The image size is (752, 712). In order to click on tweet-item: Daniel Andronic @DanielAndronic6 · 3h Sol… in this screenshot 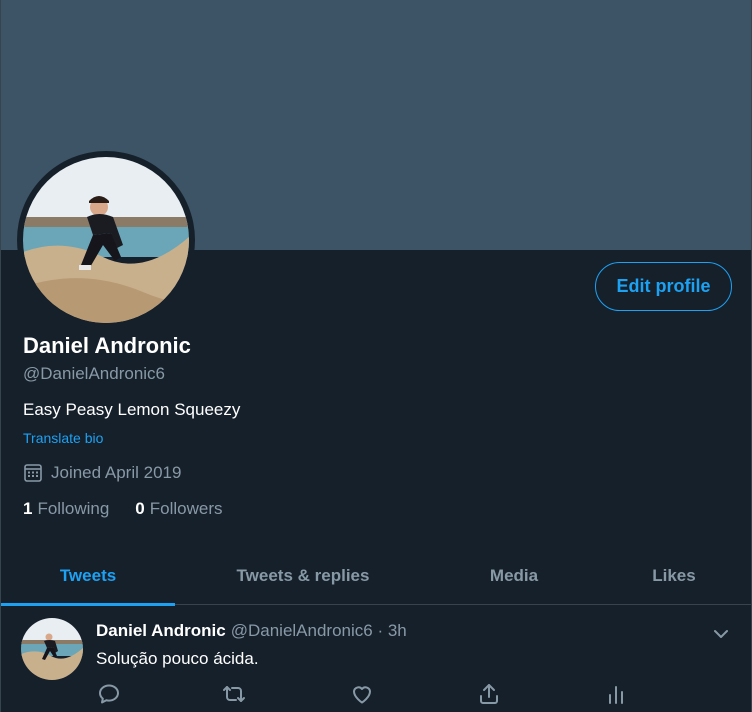, I will do `click(376, 659)`.